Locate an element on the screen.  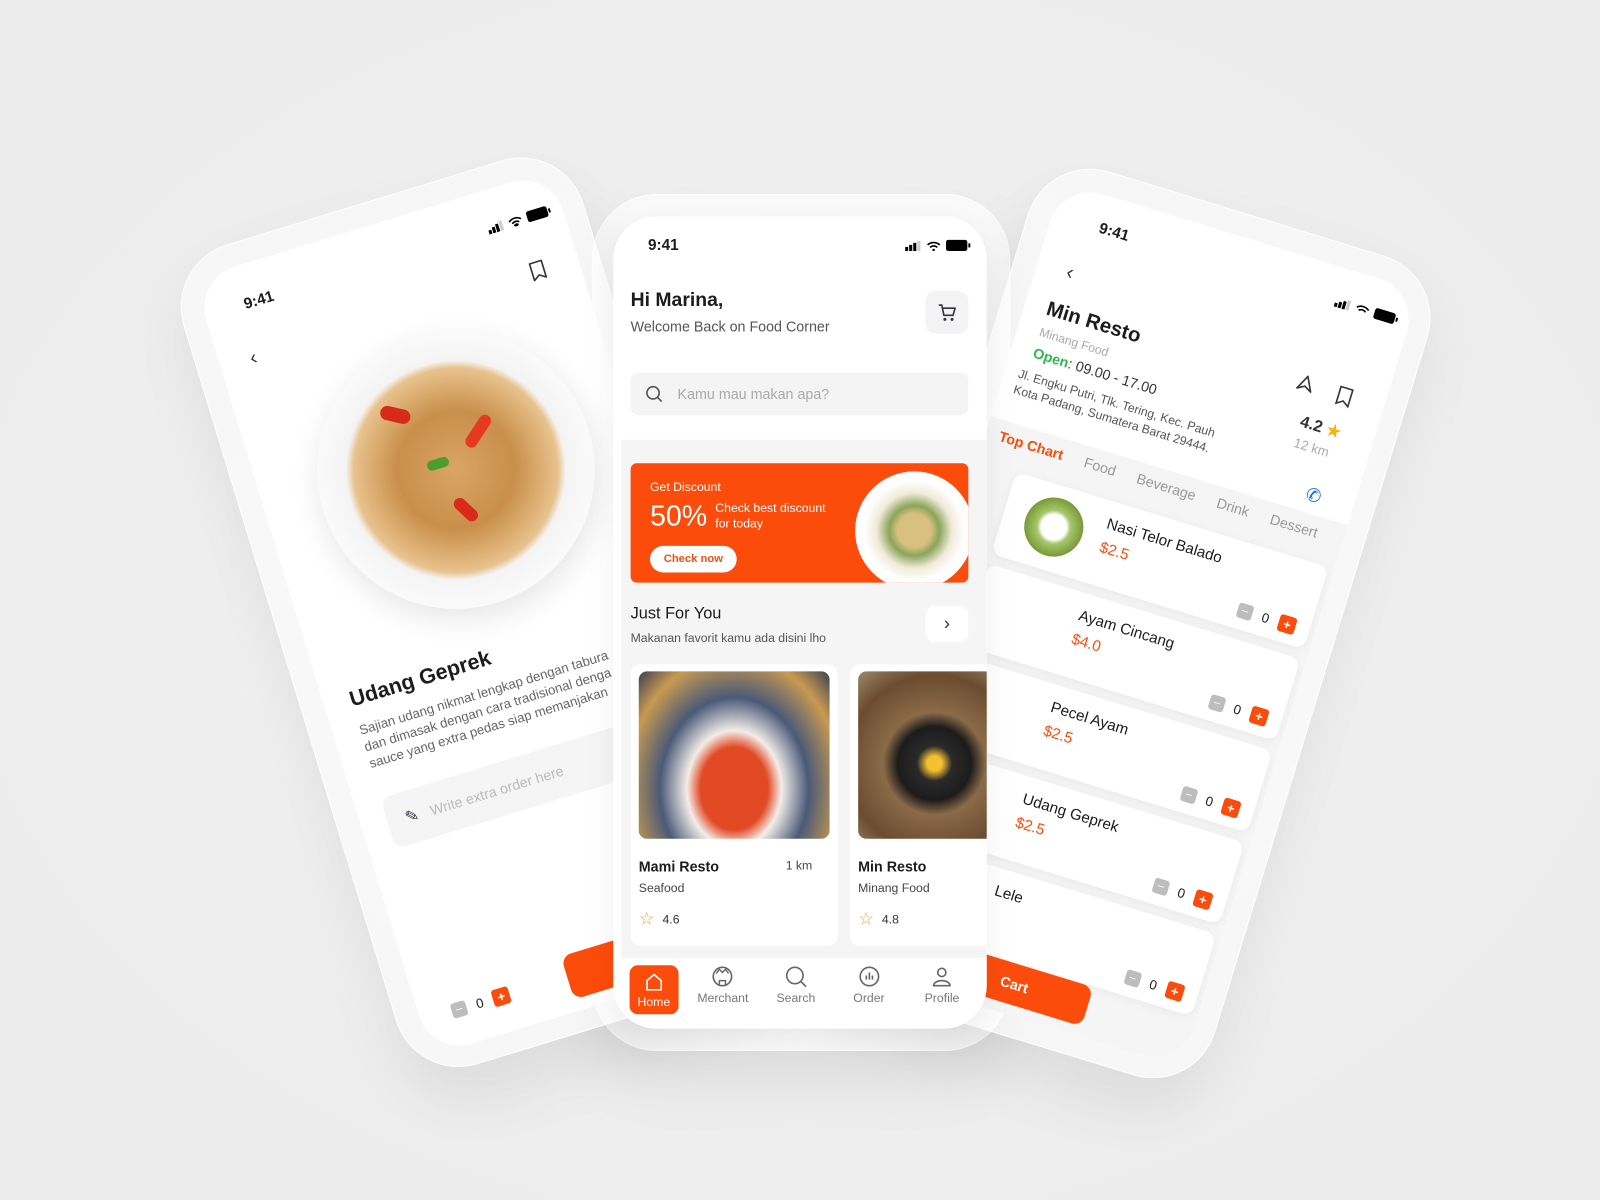
banner-food-image is located at coordinates (912, 527).